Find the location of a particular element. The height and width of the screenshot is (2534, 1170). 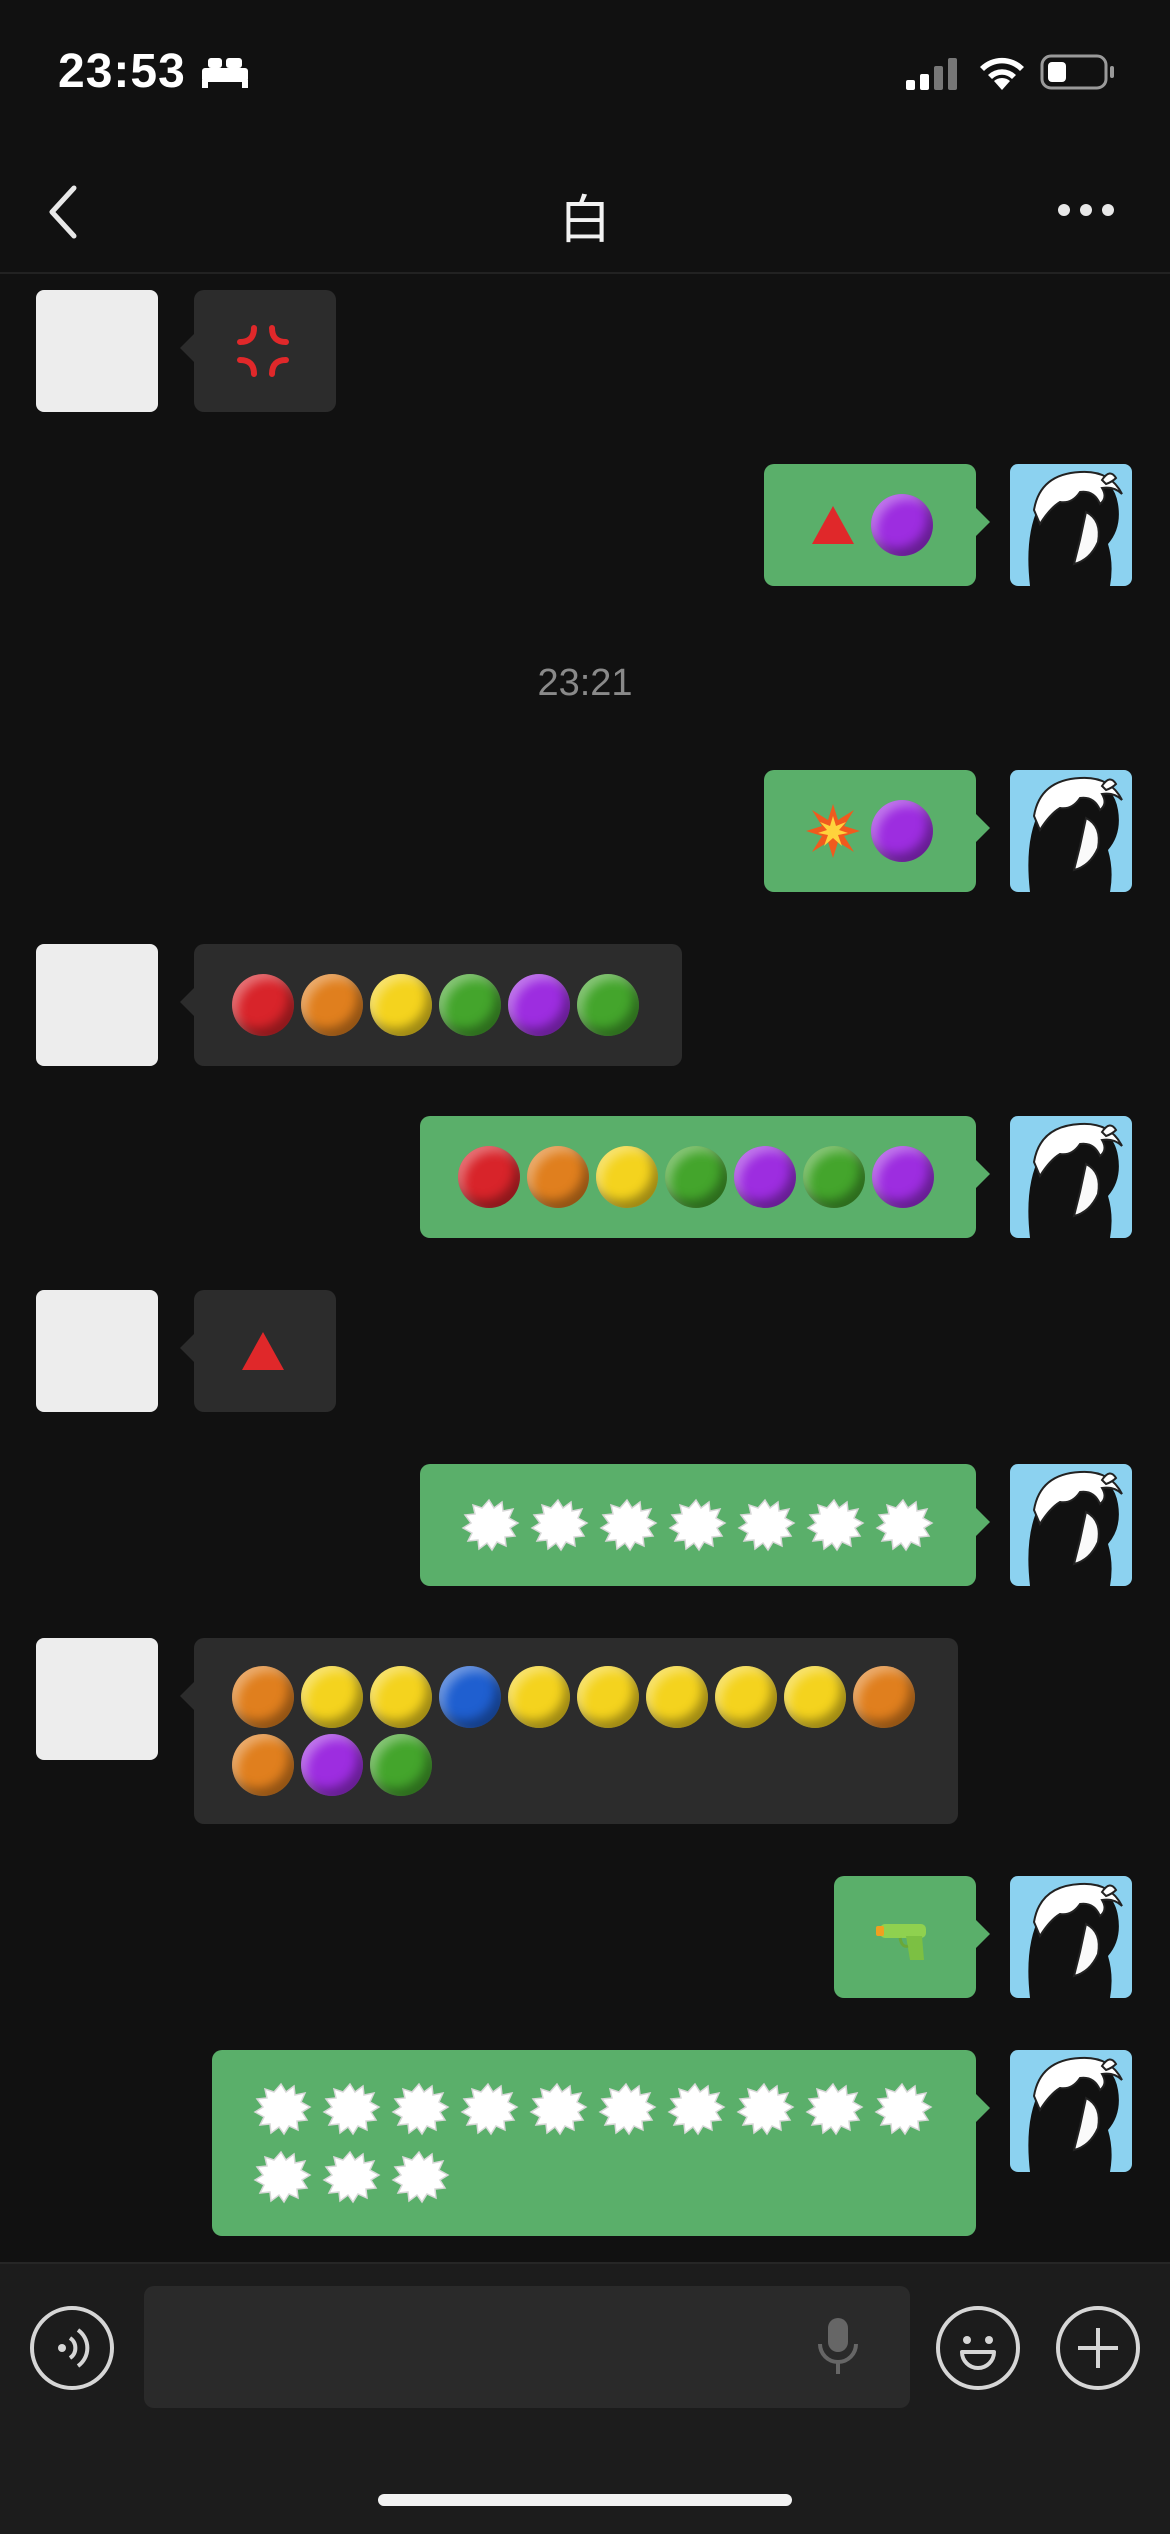

input-bar is located at coordinates (585, 2398).